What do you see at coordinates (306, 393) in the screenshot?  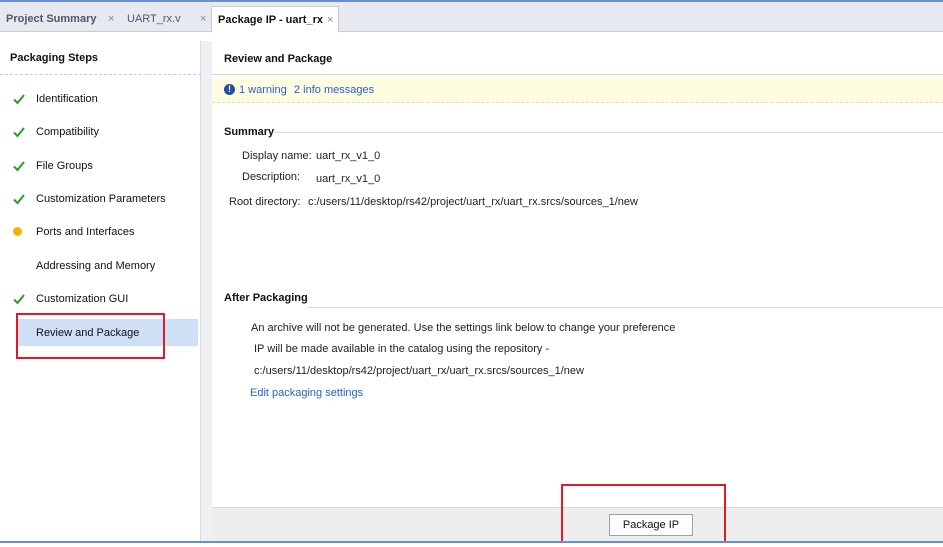 I see `edit-packaging-settings-link: Edit packaging settings` at bounding box center [306, 393].